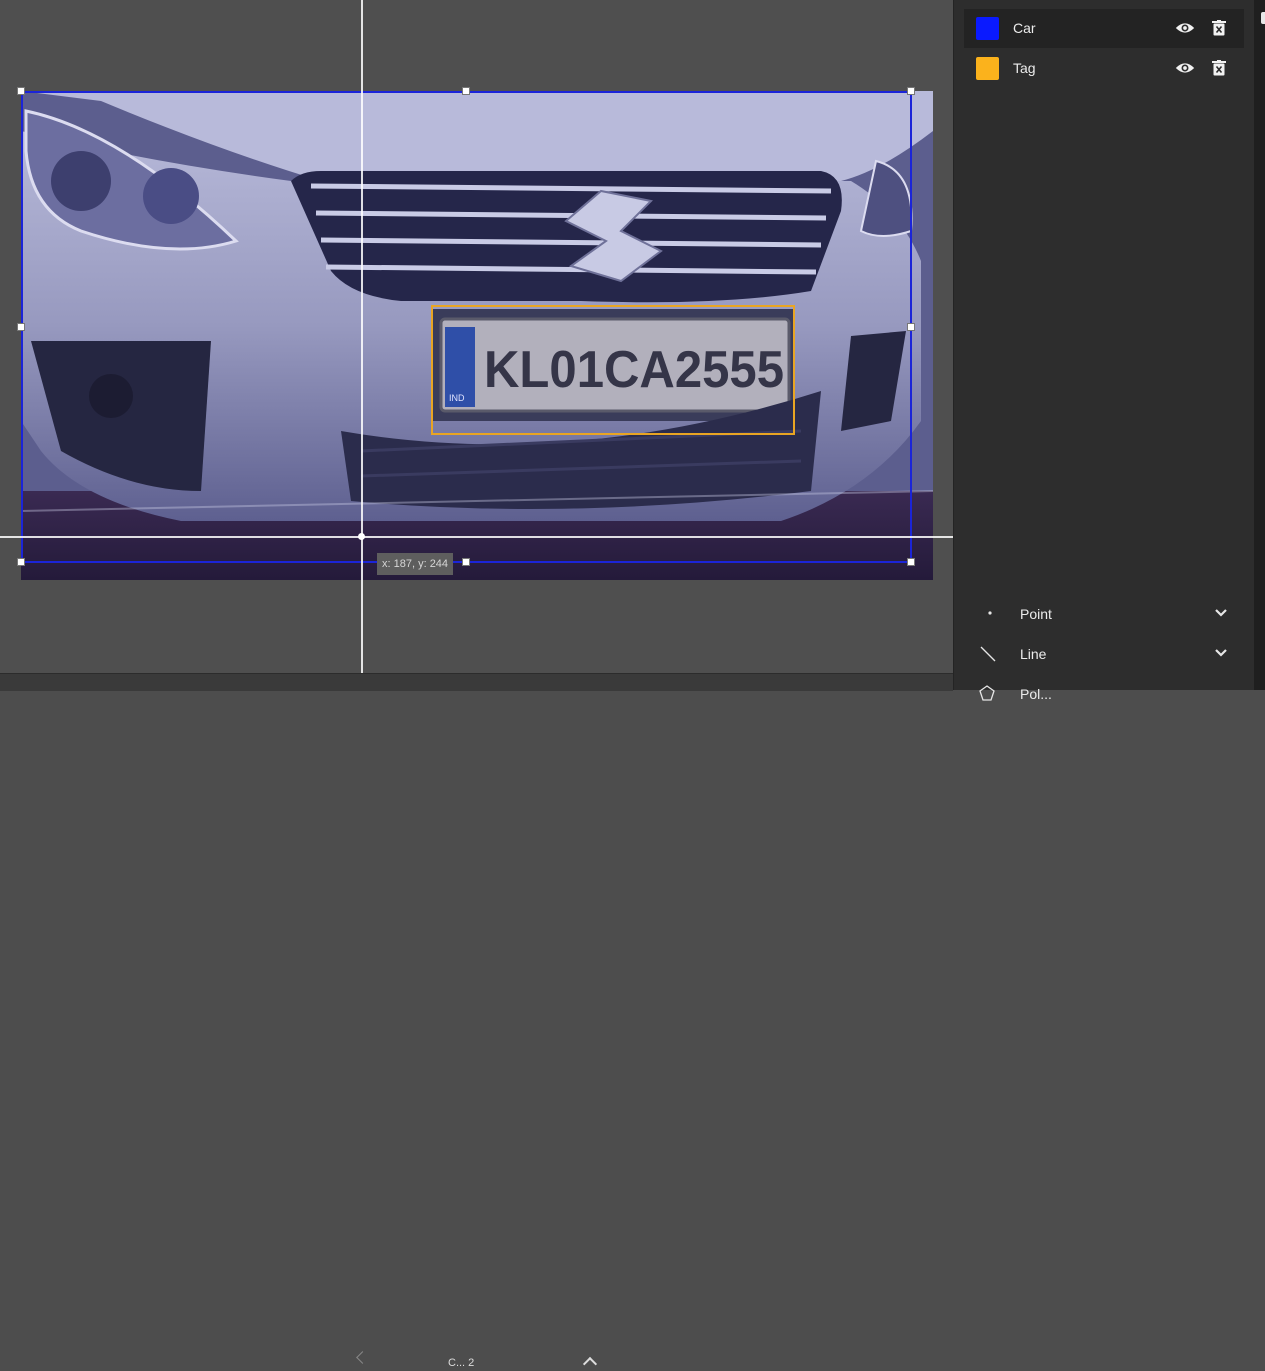 This screenshot has width=1265, height=1371. What do you see at coordinates (590, 1363) in the screenshot?
I see `next-icon` at bounding box center [590, 1363].